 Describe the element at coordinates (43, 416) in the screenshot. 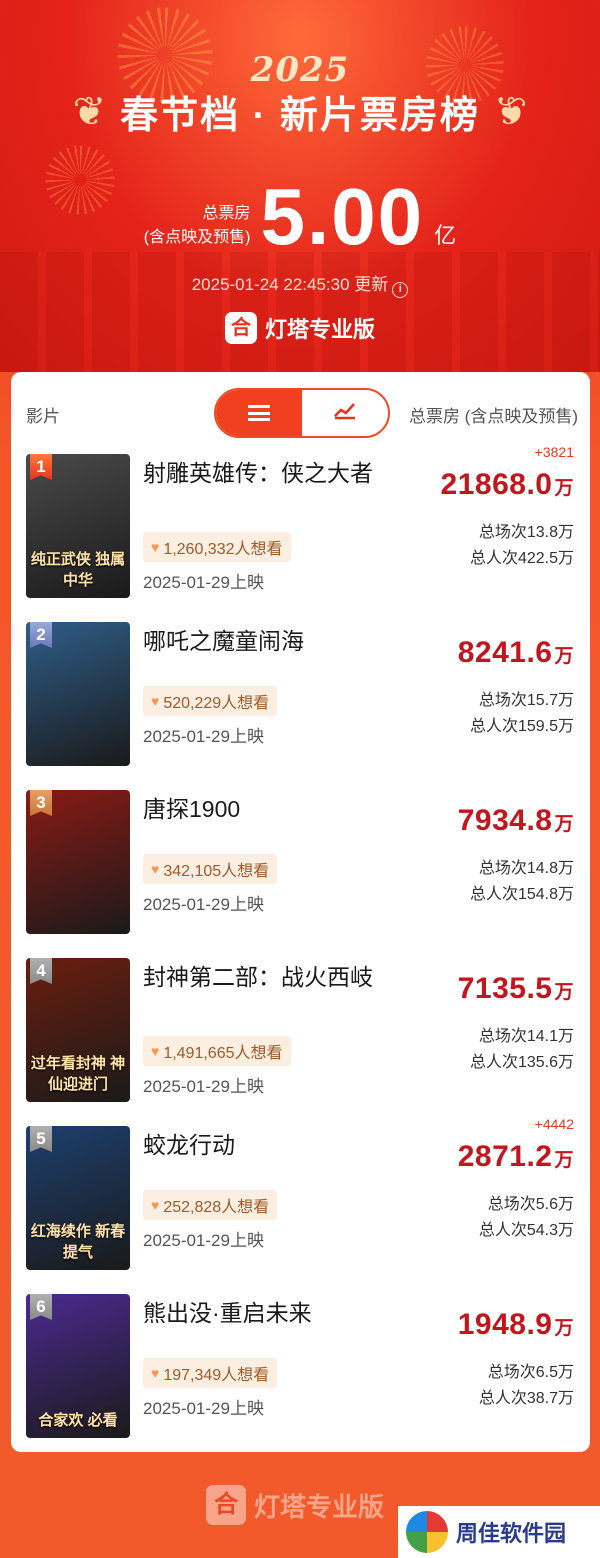

I see `column-film: 影片` at that location.